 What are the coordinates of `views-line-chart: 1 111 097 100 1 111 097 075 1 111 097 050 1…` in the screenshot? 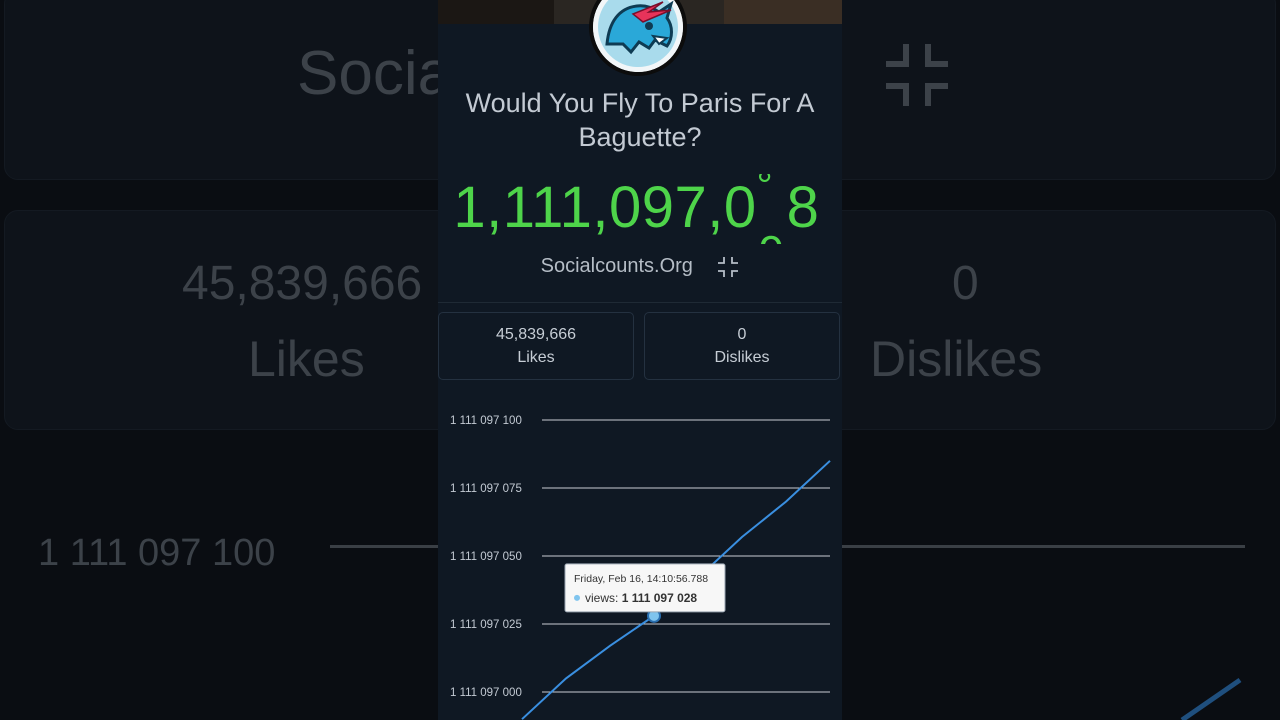 It's located at (640, 555).